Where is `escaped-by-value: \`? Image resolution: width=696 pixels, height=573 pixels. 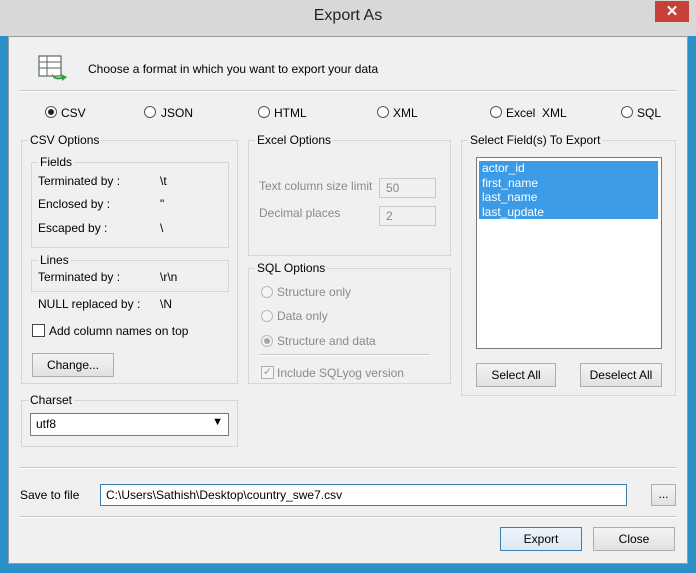 escaped-by-value: \ is located at coordinates (161, 228).